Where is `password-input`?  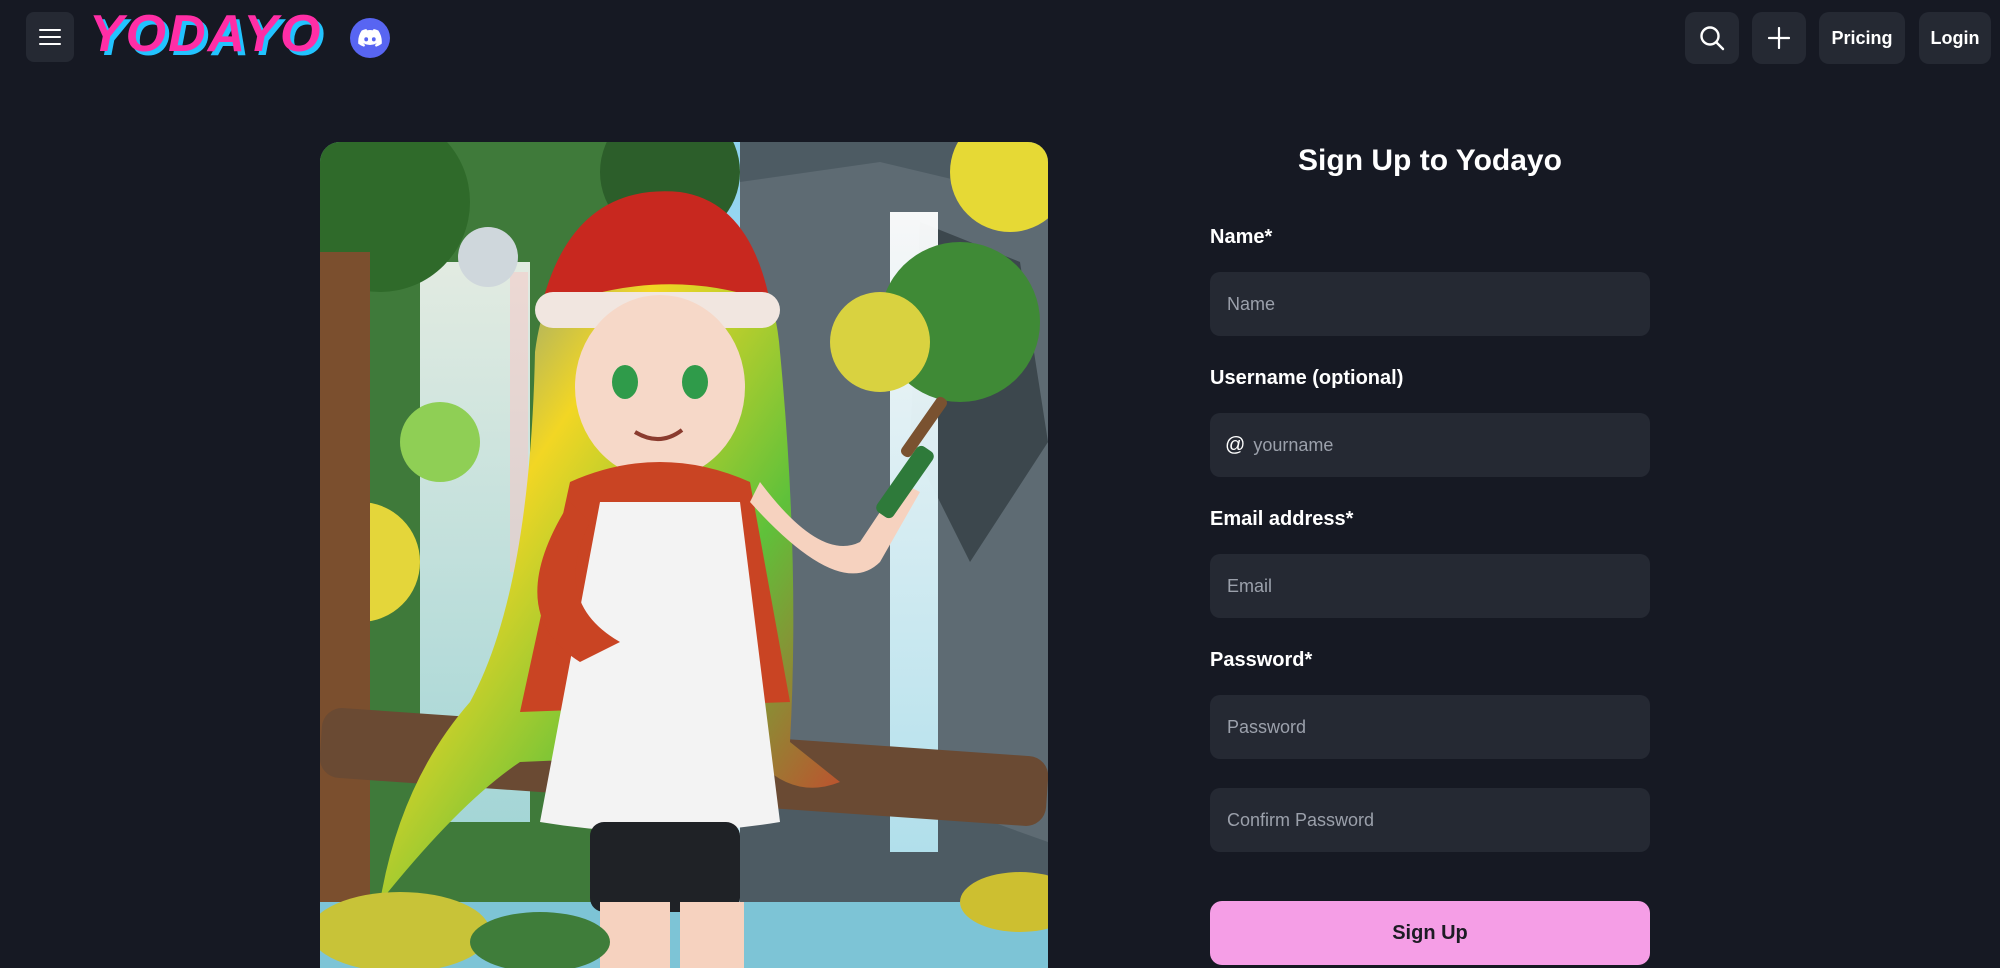 password-input is located at coordinates (1430, 727).